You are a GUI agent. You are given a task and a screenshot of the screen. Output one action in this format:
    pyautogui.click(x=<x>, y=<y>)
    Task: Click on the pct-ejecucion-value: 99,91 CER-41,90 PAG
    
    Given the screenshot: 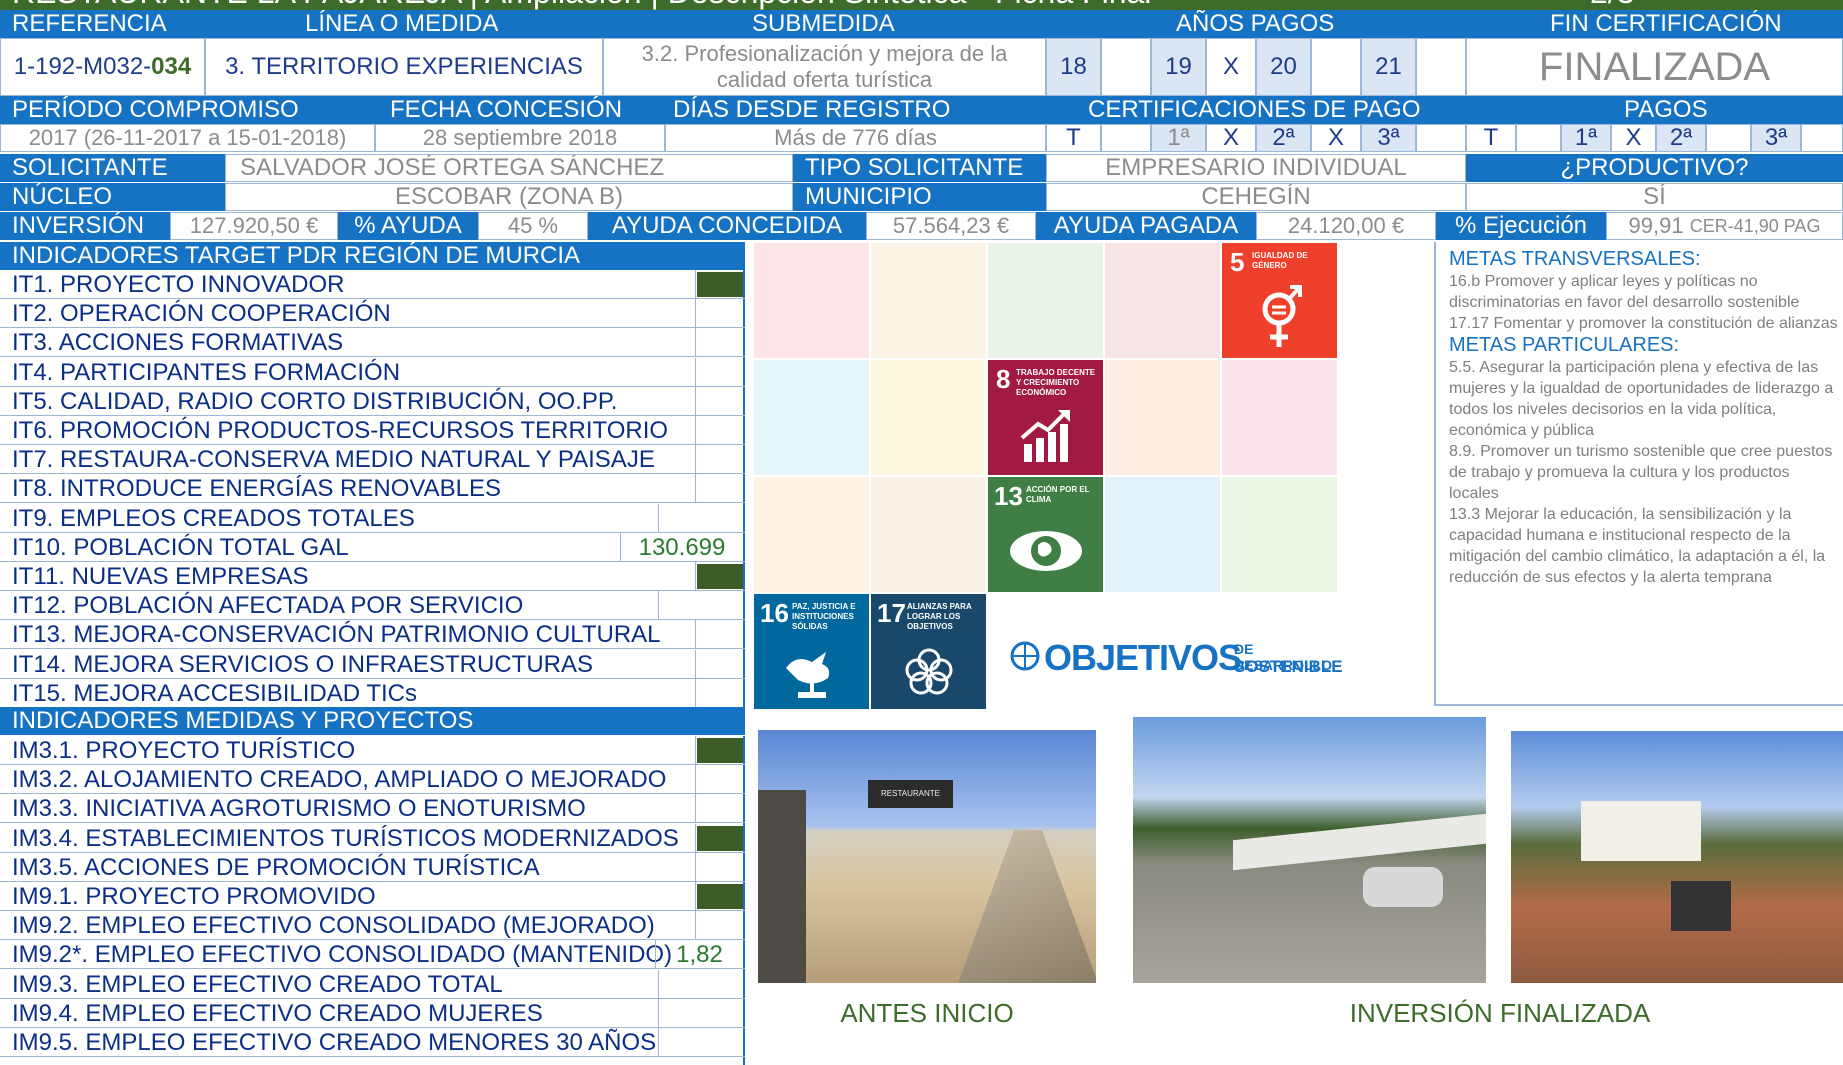 What is the action you would take?
    pyautogui.click(x=1724, y=226)
    